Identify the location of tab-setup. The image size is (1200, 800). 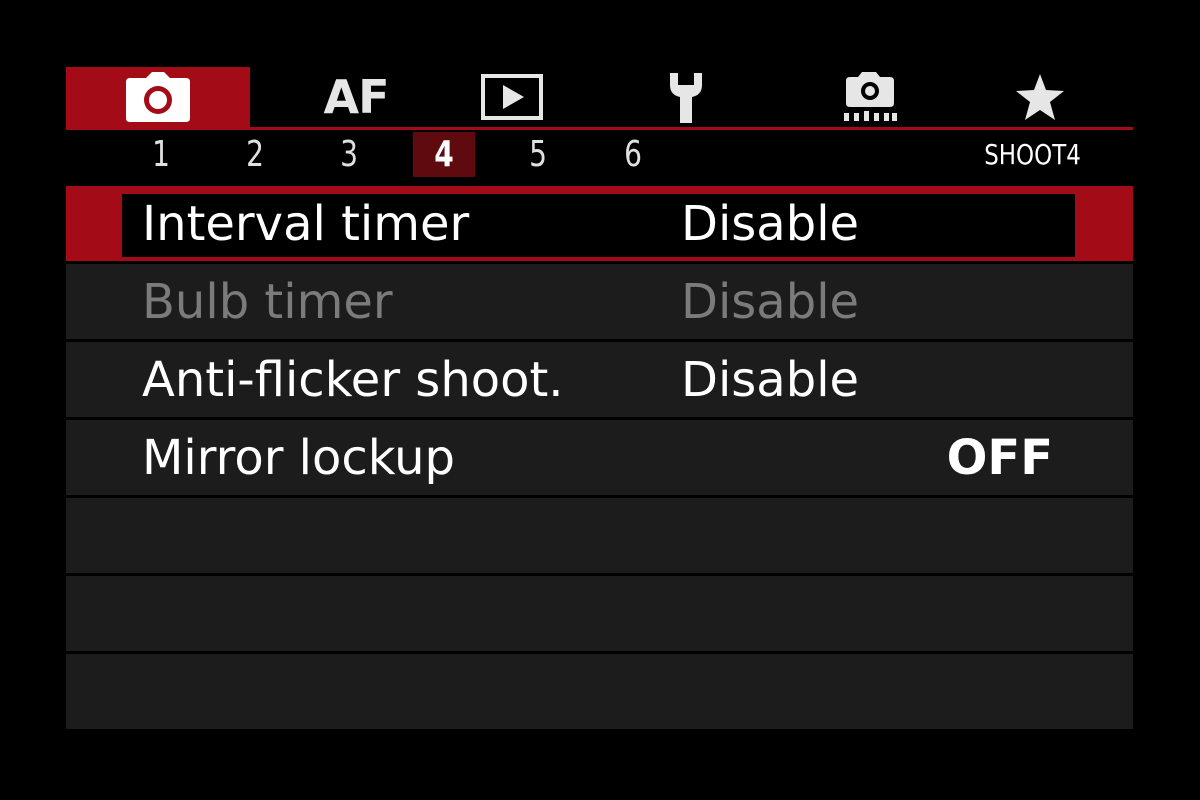
(686, 97).